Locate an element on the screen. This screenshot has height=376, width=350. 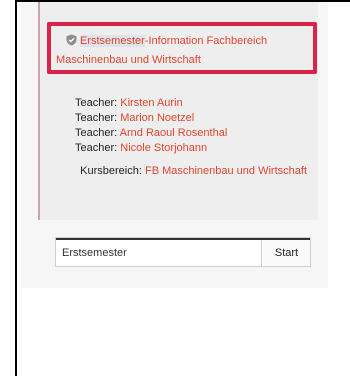
teacher-row: Teacher: Arnd Raoul Rosenthal is located at coordinates (195, 133).